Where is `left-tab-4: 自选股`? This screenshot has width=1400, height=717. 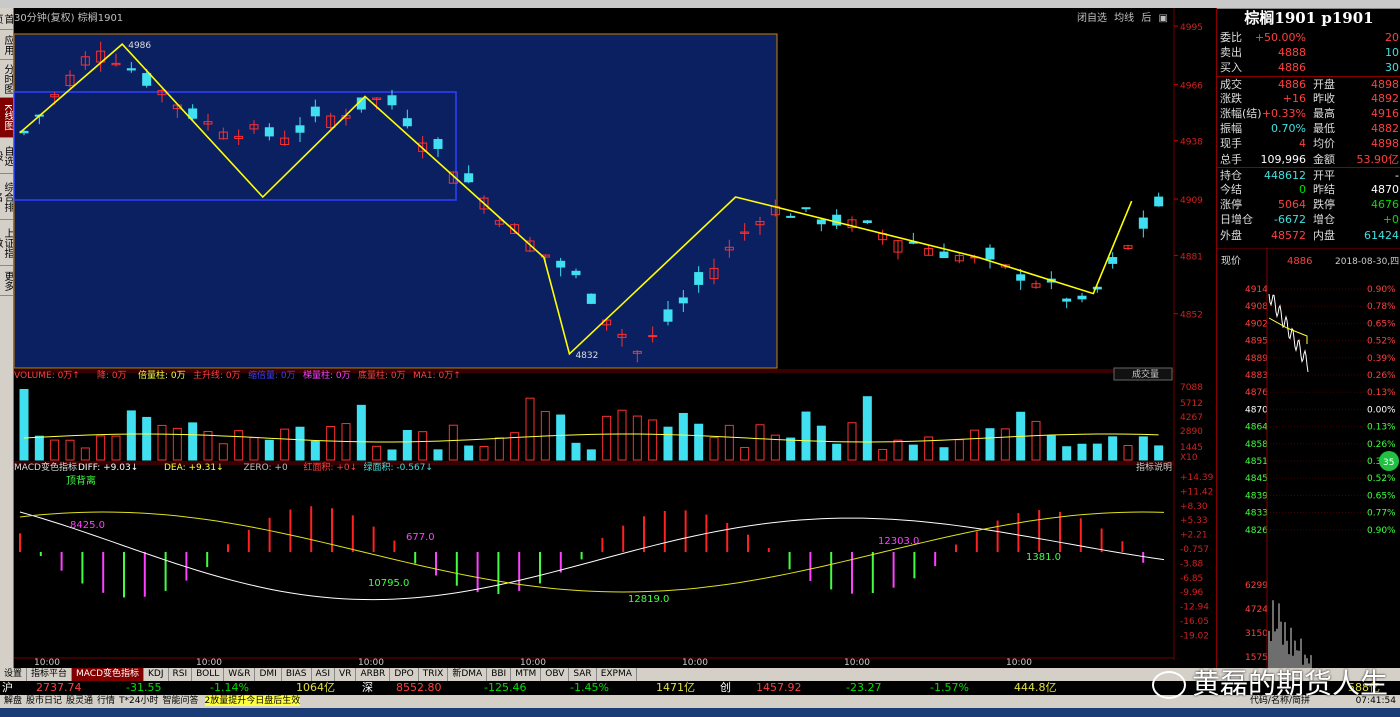
left-tab-4: 自选股 is located at coordinates (6, 156).